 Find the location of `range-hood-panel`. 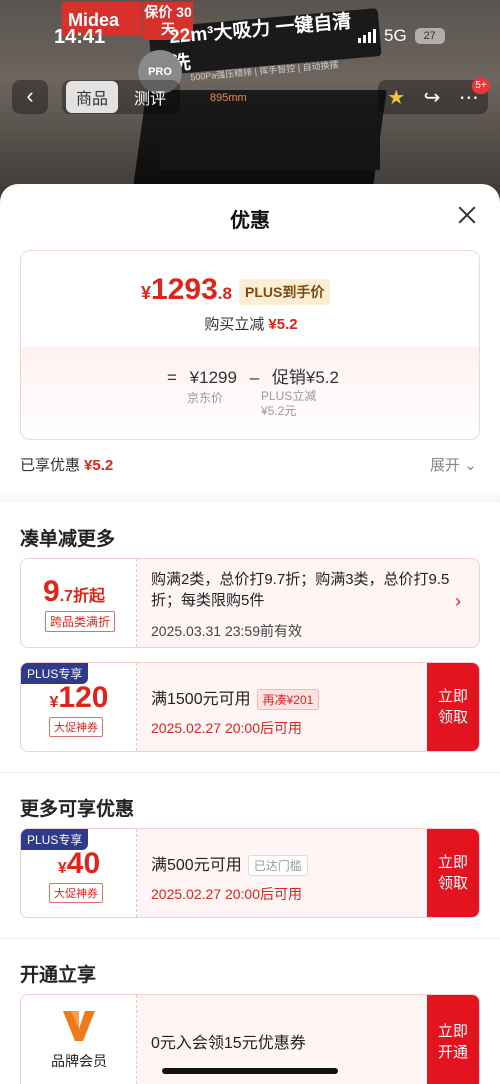

range-hood-panel is located at coordinates (270, 150).